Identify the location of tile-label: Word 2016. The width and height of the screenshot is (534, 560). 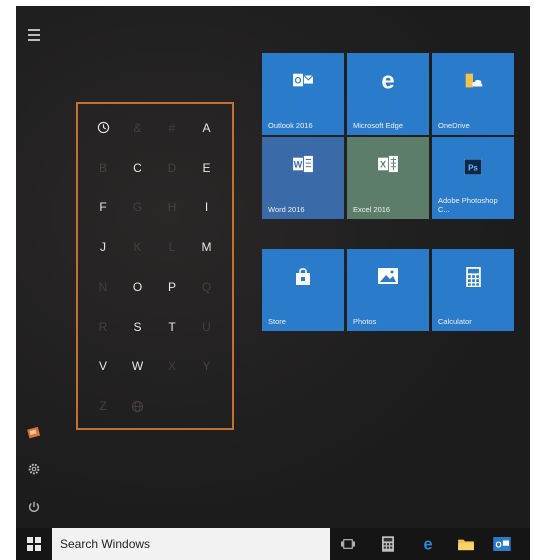
(286, 209).